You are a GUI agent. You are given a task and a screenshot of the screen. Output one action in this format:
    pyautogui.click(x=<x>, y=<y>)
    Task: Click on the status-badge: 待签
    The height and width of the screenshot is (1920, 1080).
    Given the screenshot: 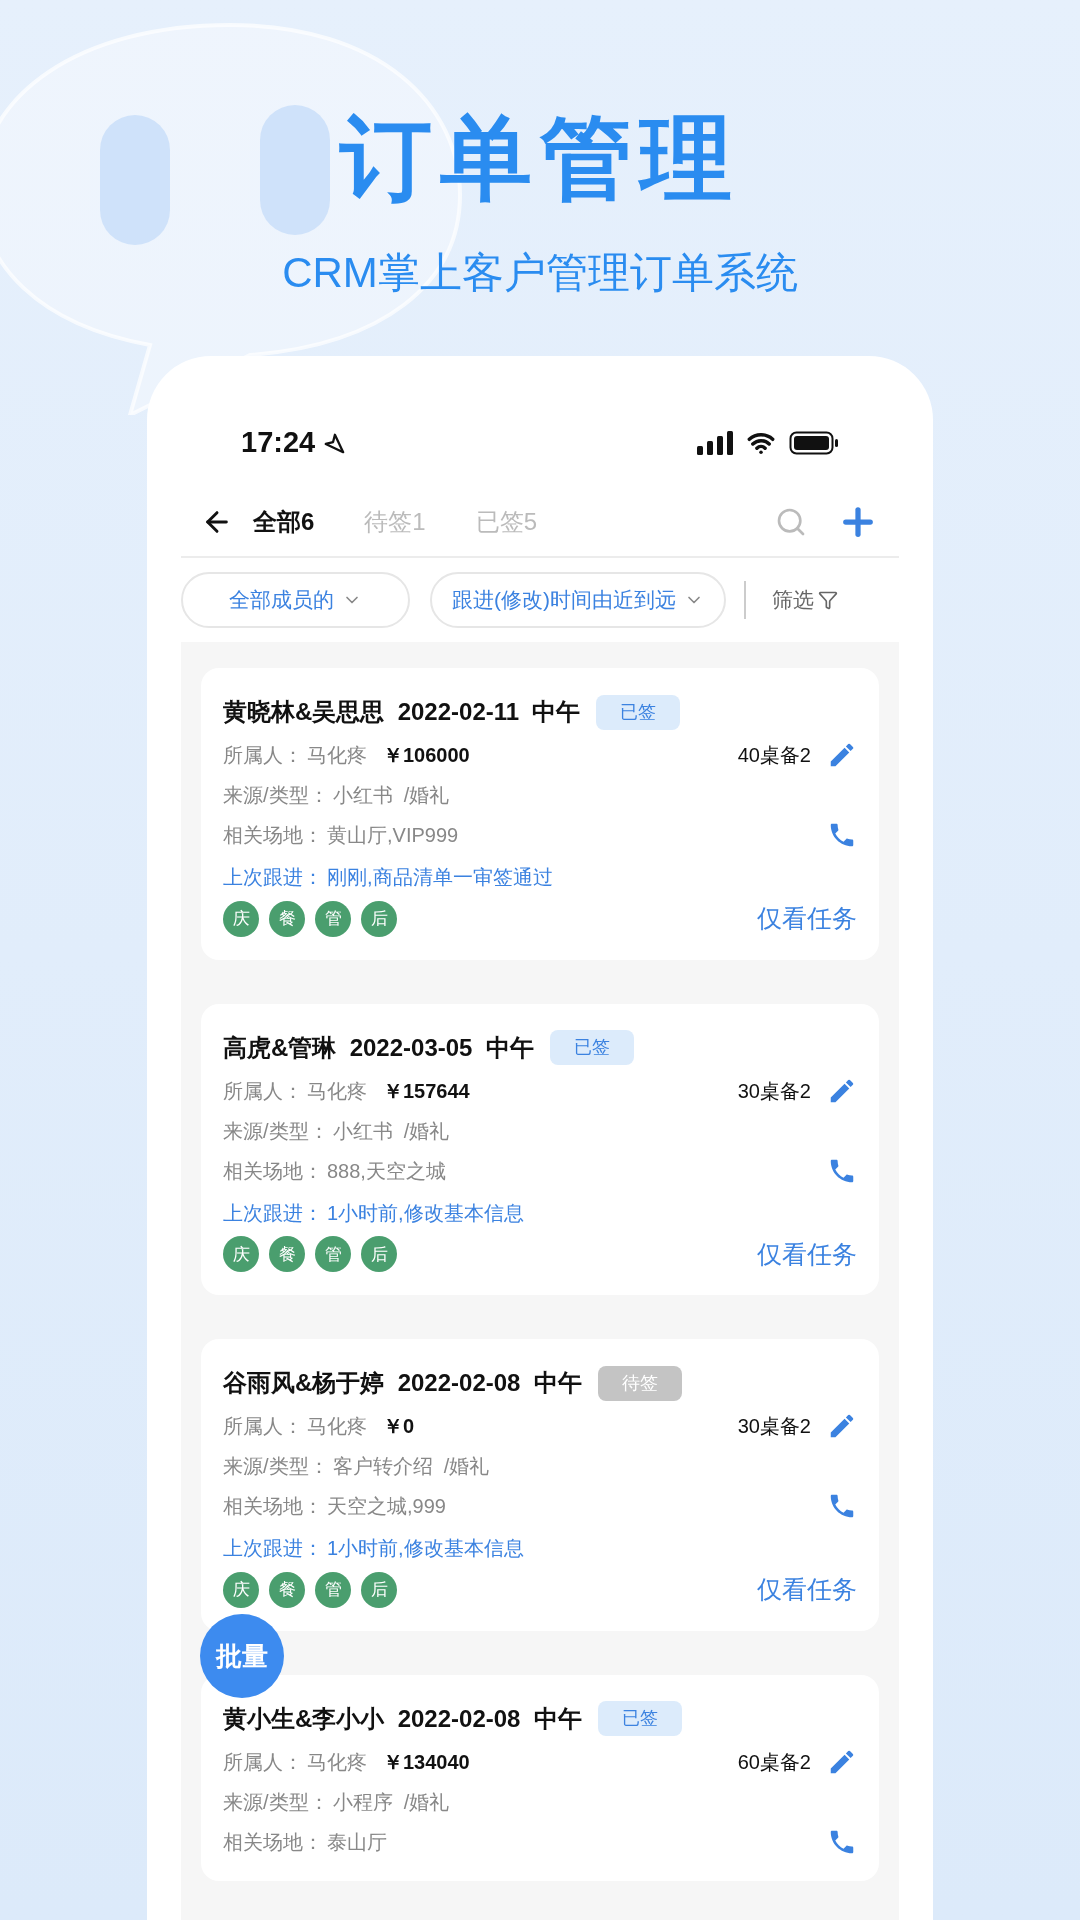 What is the action you would take?
    pyautogui.click(x=639, y=1383)
    